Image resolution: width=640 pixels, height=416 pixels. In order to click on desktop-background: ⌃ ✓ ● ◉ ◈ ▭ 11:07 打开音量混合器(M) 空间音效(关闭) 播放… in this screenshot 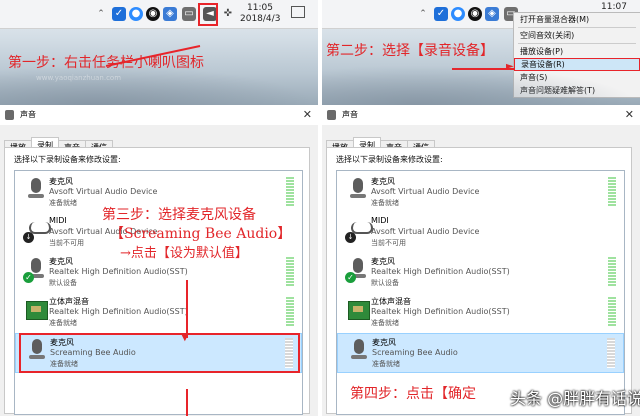, I will do `click(481, 52)`.